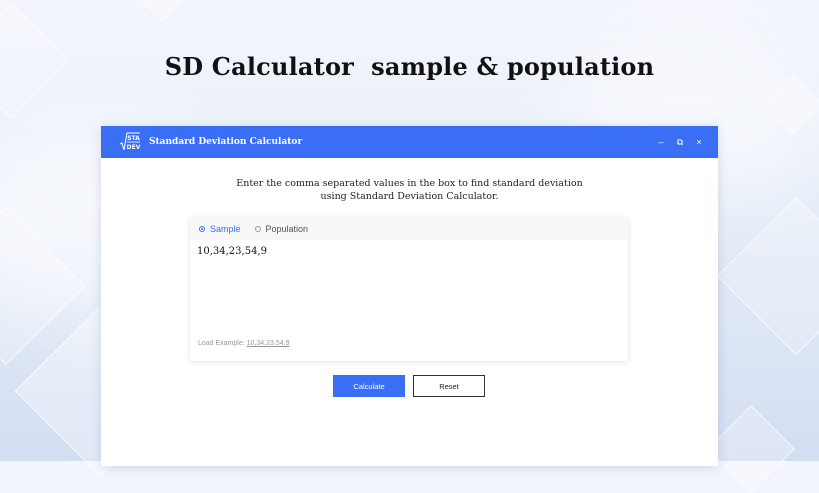 Image resolution: width=819 pixels, height=493 pixels. I want to click on sample-radio: Sample, so click(220, 229).